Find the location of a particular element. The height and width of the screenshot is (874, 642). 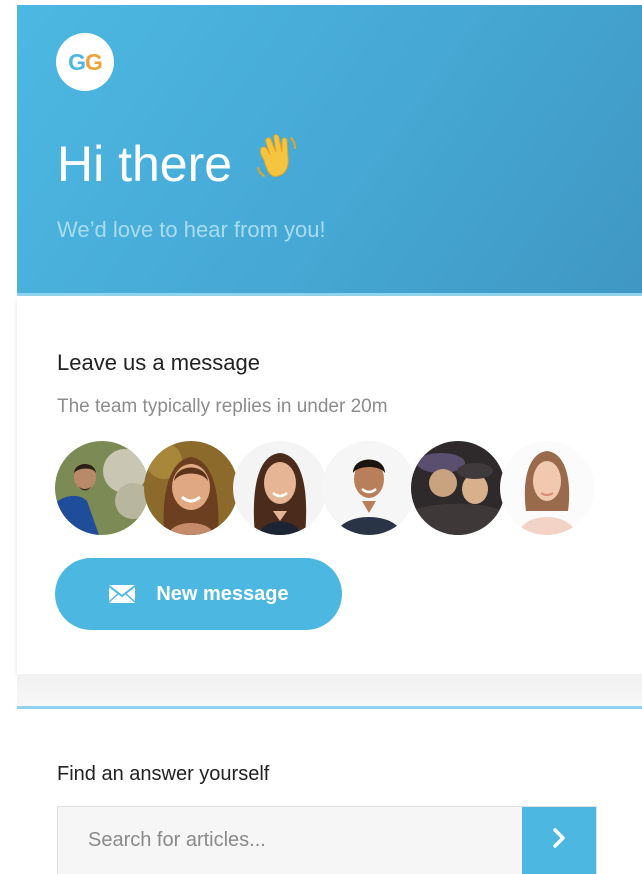

reply-time-text: The team typically replies in under 20m is located at coordinates (222, 406).